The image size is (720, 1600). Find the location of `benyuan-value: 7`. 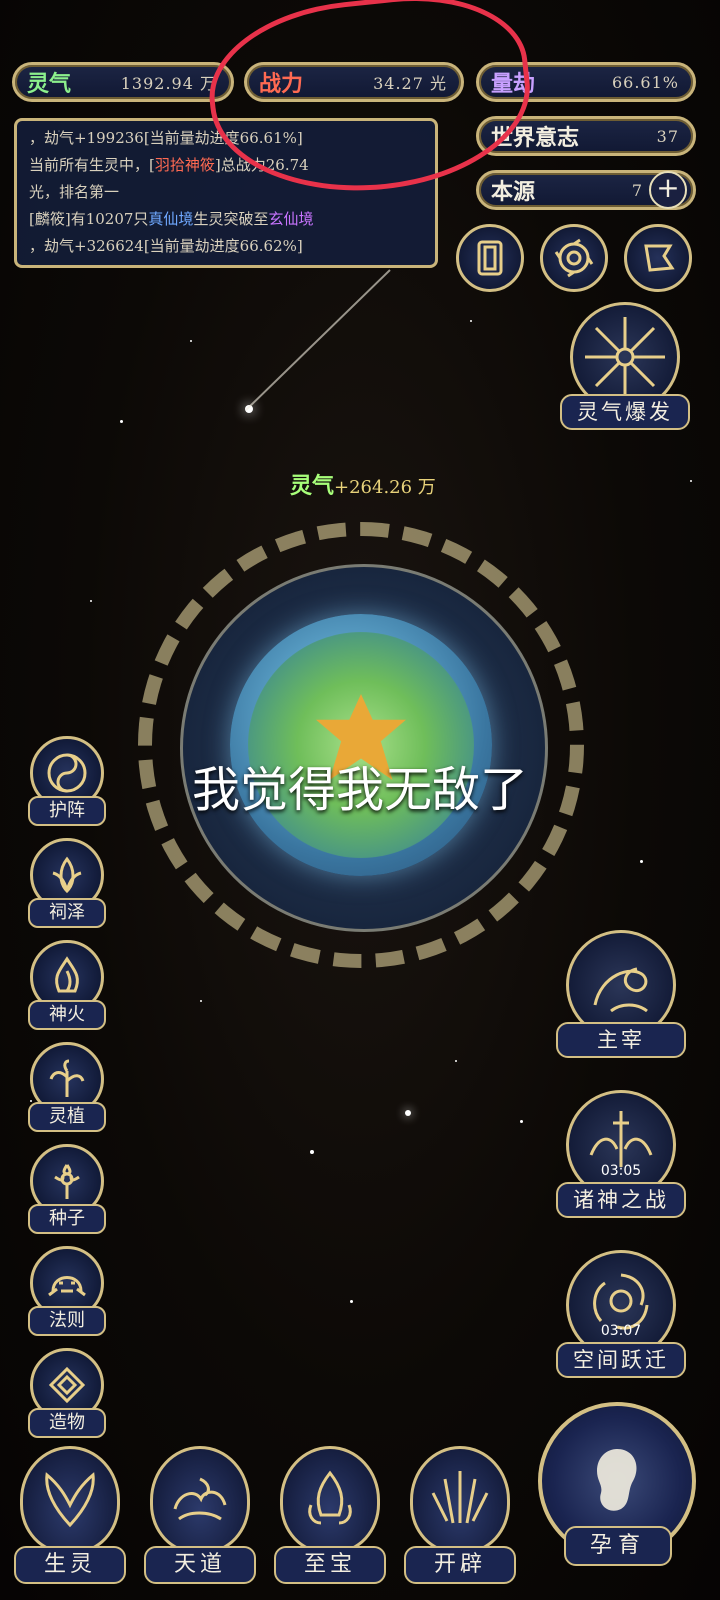

benyuan-value: 7 is located at coordinates (637, 190).